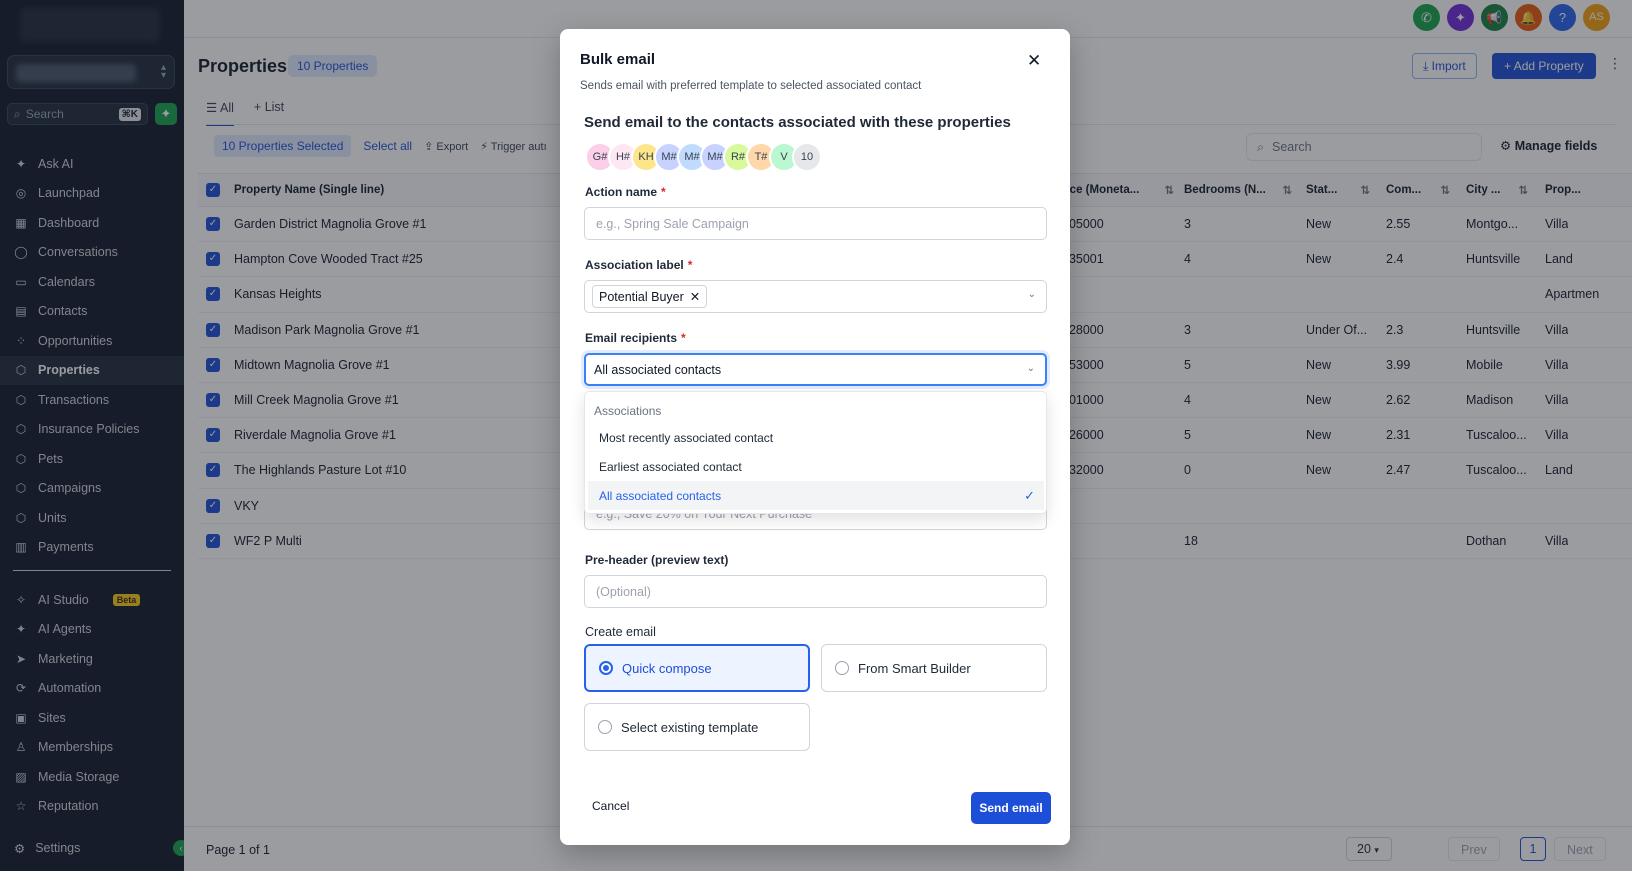 This screenshot has width=1632, height=871. Describe the element at coordinates (697, 727) in the screenshot. I see `radio-existing-template: Select existing template` at that location.